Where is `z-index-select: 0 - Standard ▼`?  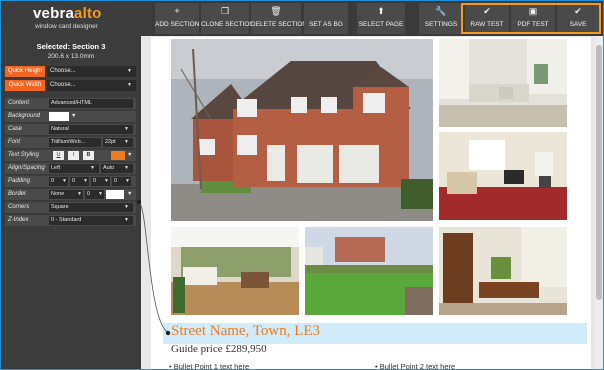
z-index-select: 0 - Standard ▼ is located at coordinates (91, 220).